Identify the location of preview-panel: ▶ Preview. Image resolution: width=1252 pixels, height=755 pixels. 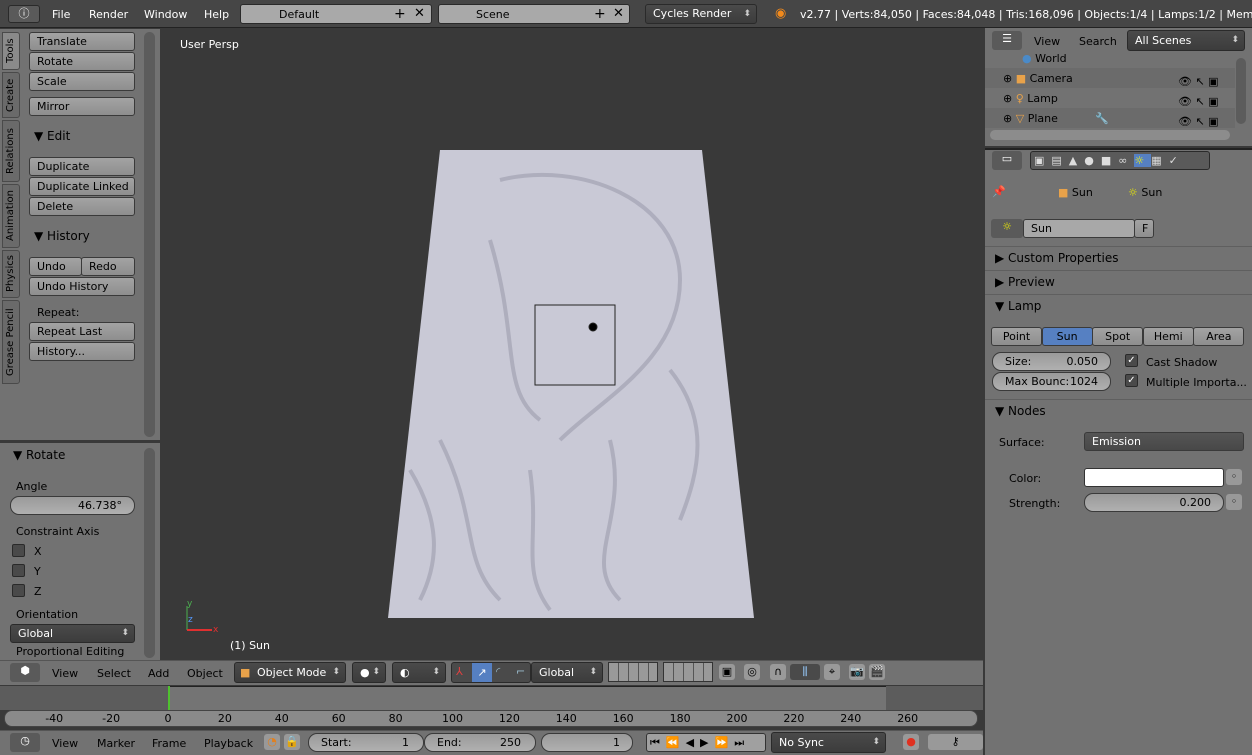
(1025, 282).